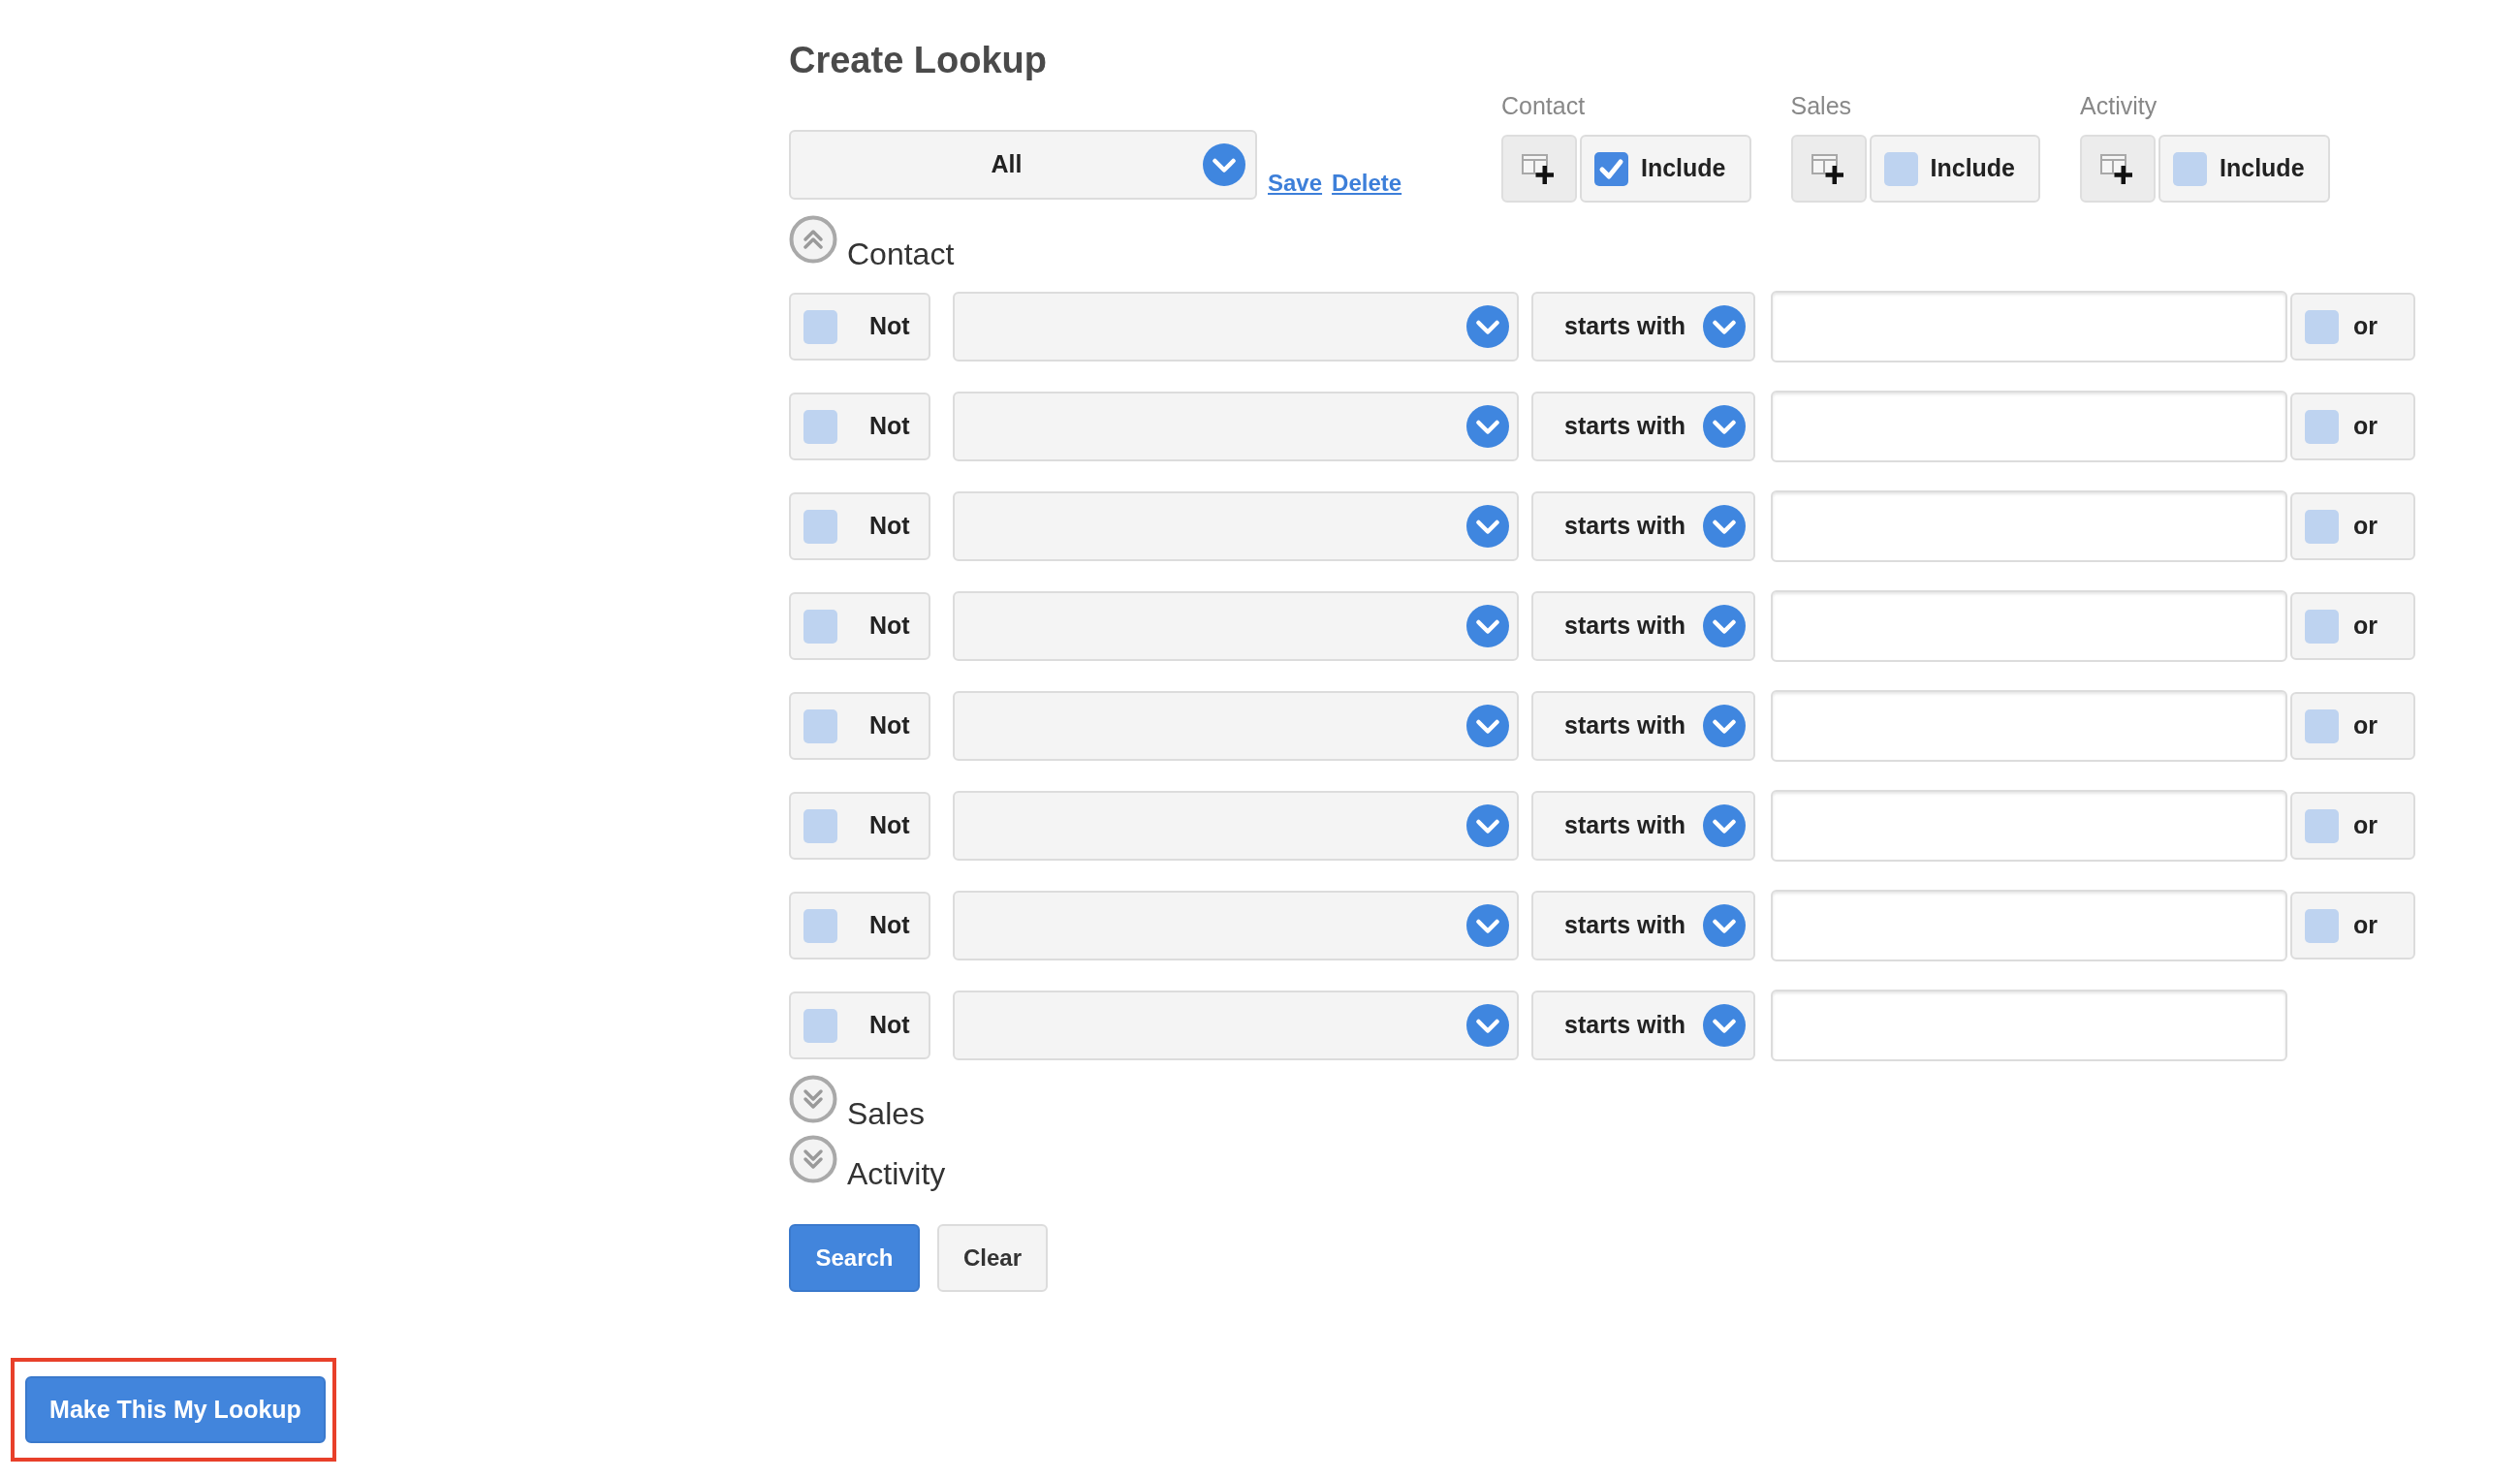 This screenshot has height=1479, width=2520. Describe the element at coordinates (175, 1409) in the screenshot. I see `make-my-lookup-button: Make This My Lookup` at that location.